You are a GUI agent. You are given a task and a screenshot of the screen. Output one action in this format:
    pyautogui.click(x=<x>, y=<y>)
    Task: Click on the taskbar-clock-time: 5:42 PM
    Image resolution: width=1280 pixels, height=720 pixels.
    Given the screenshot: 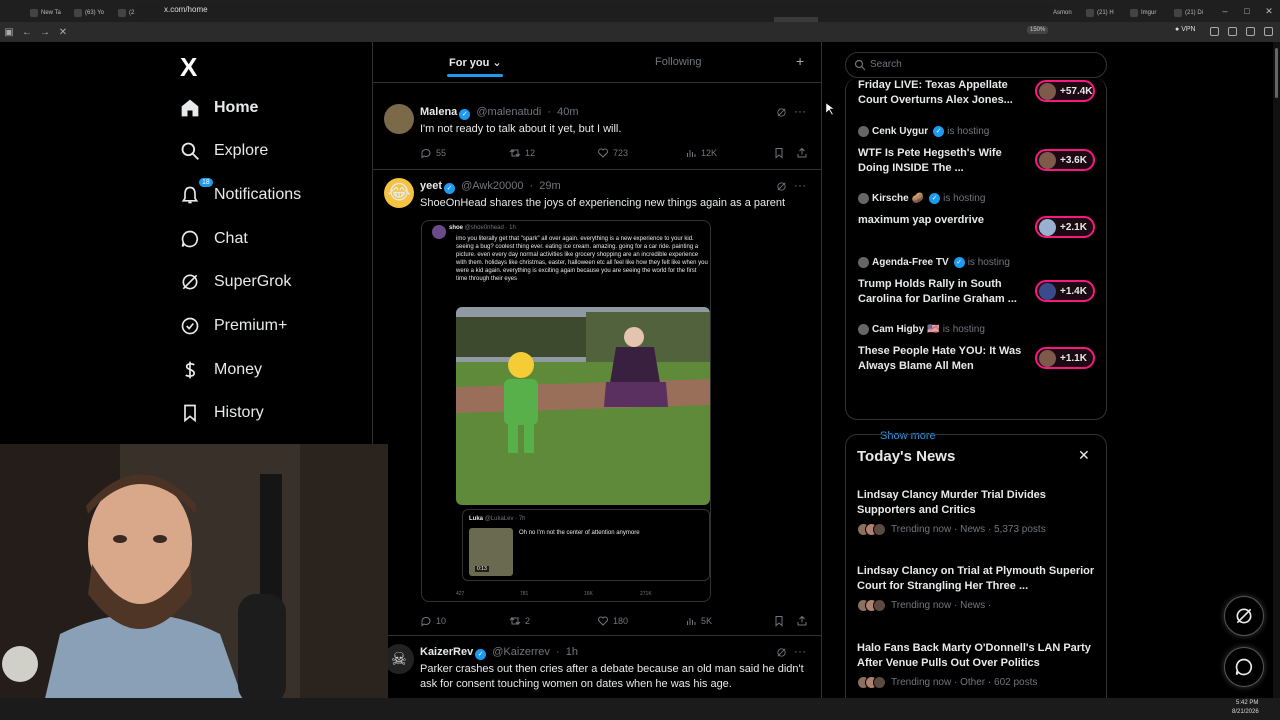 What is the action you would take?
    pyautogui.click(x=1247, y=703)
    